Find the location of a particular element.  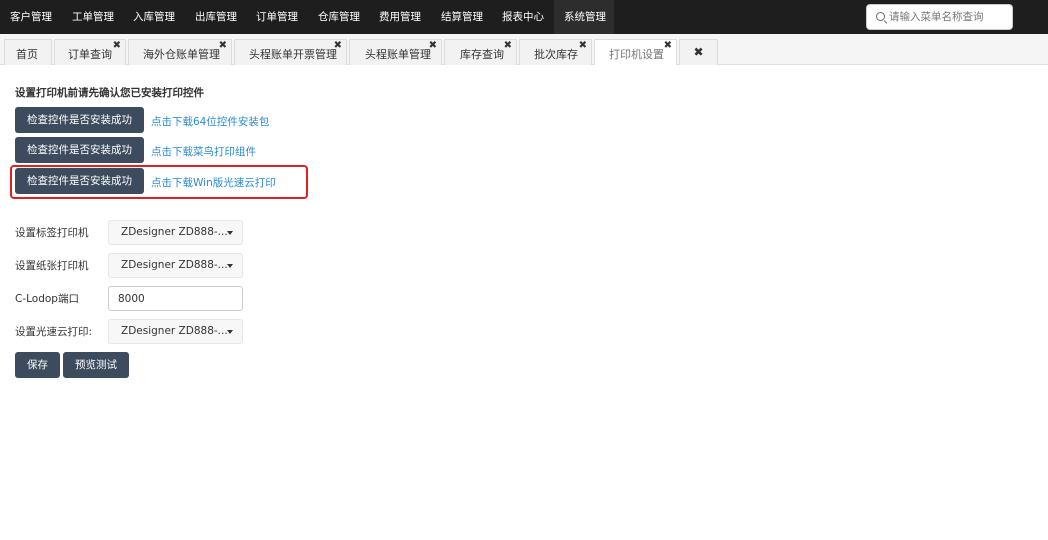

nav-item-reports: 报表中心 is located at coordinates (523, 17).